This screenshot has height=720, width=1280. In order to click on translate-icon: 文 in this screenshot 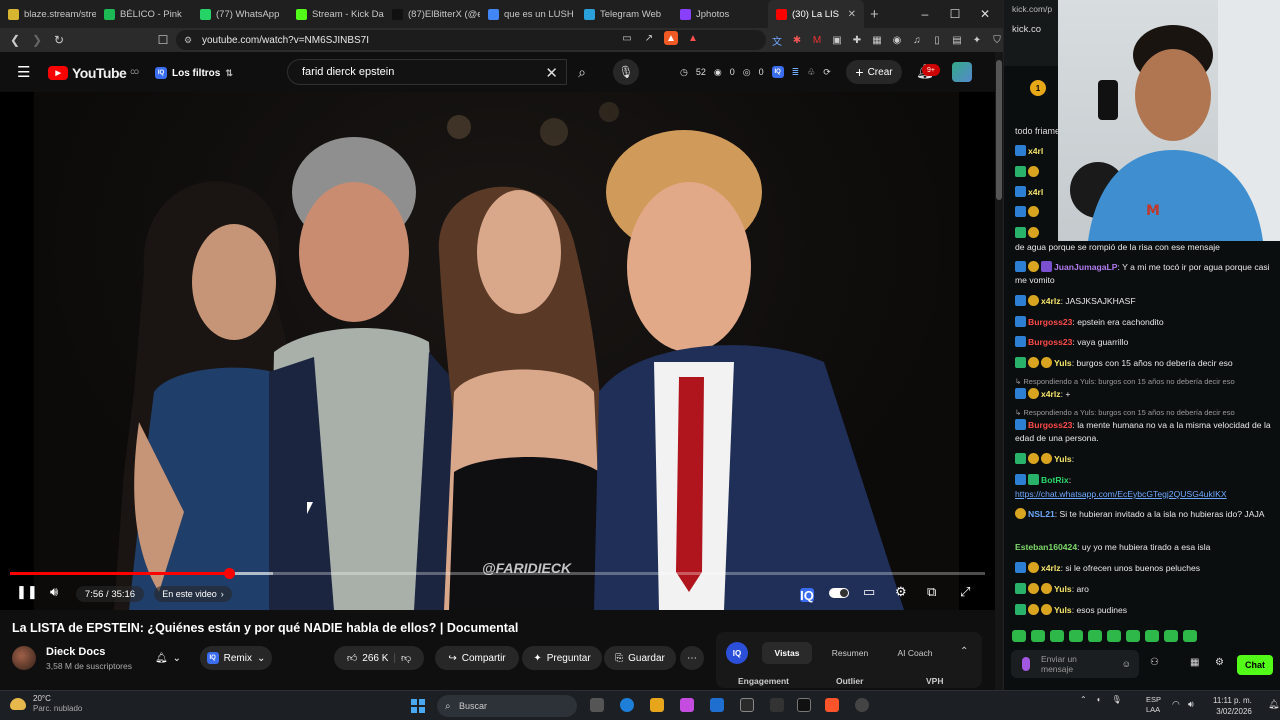, I will do `click(777, 40)`.